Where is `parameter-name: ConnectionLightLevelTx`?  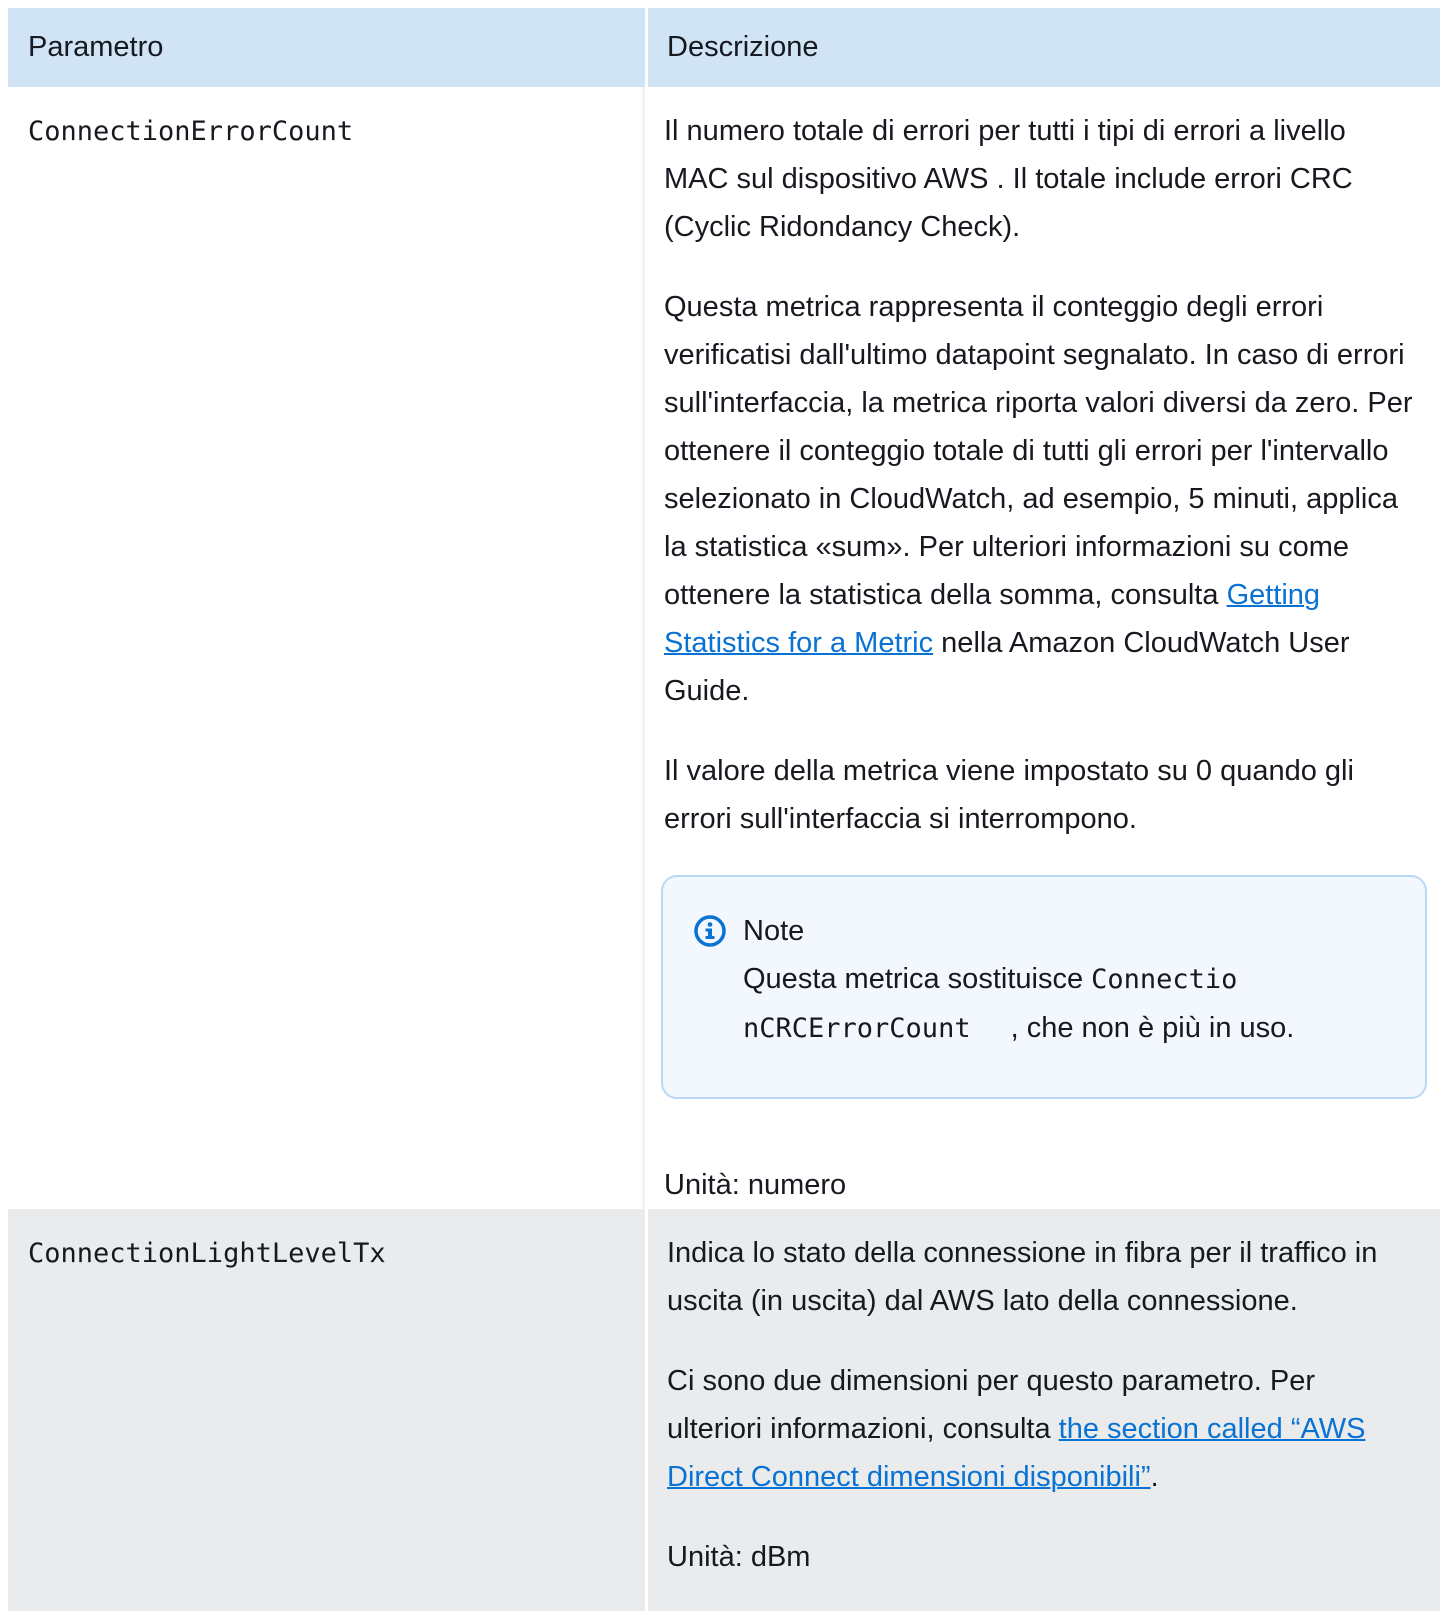 parameter-name: ConnectionLightLevelTx is located at coordinates (207, 1253).